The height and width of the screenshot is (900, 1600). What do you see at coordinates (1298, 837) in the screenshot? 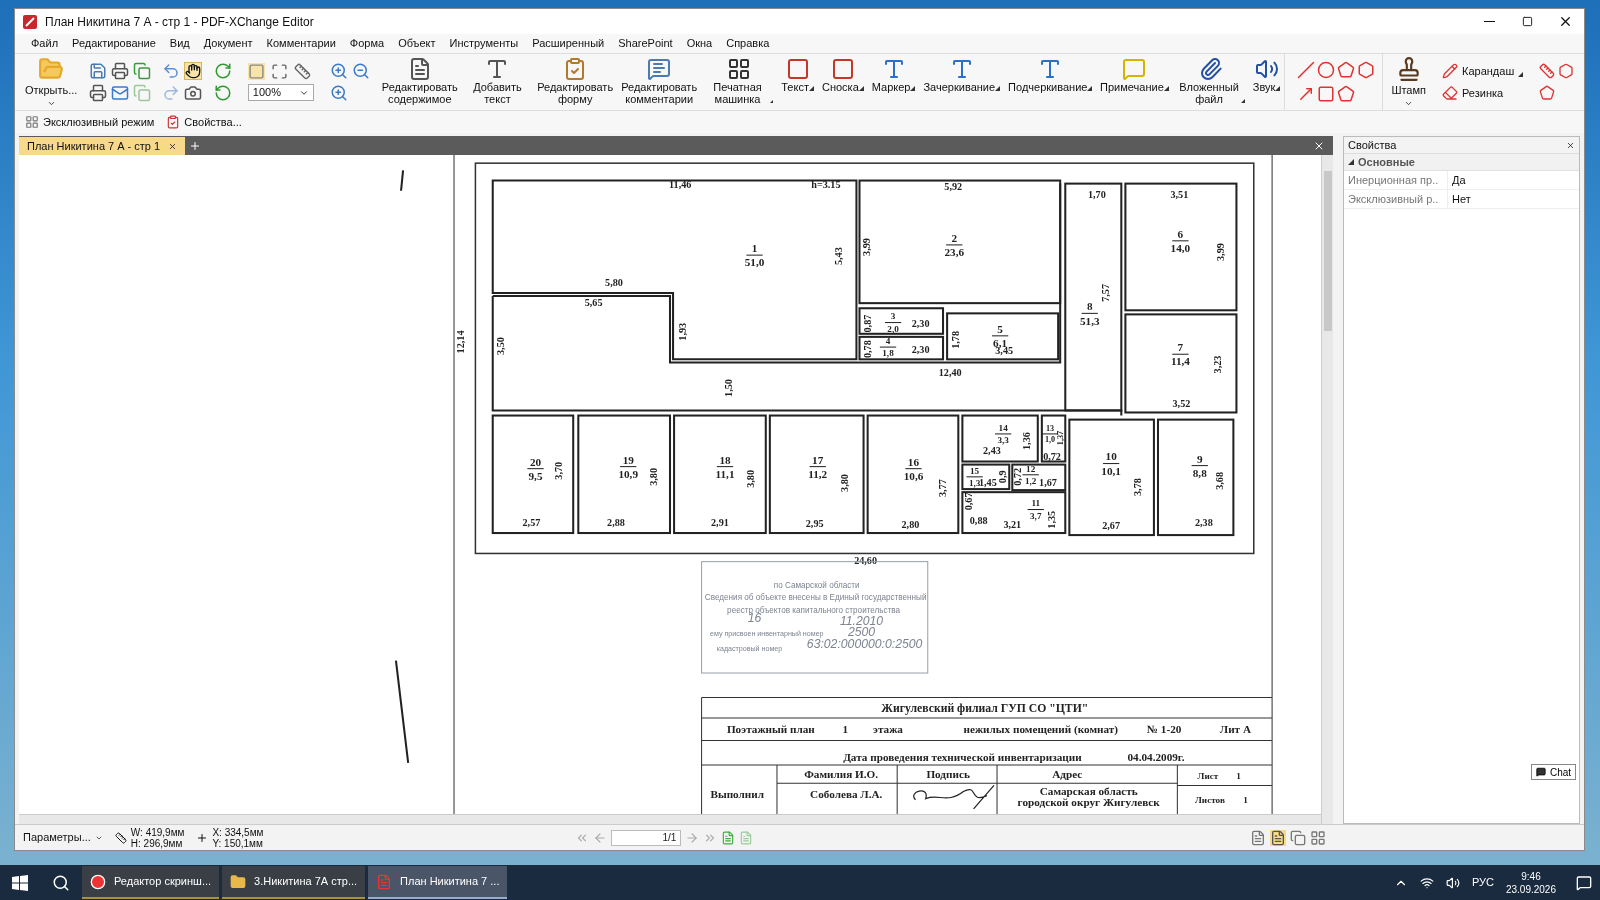
I see `facing-pages-icon` at bounding box center [1298, 837].